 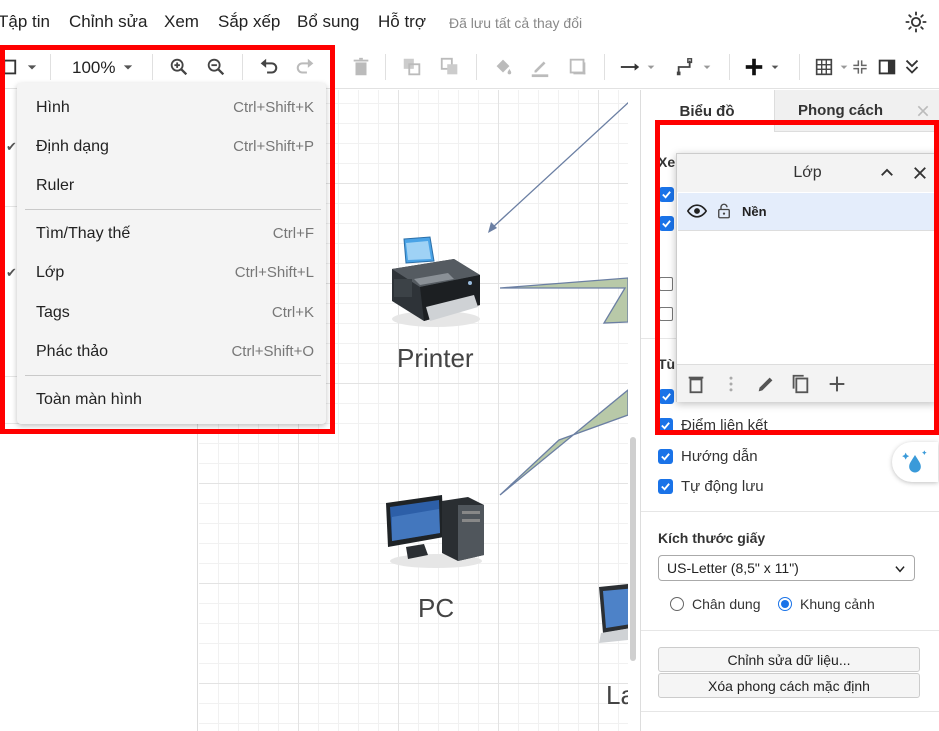 What do you see at coordinates (719, 456) in the screenshot?
I see `guides-label: Hướng dẫn` at bounding box center [719, 456].